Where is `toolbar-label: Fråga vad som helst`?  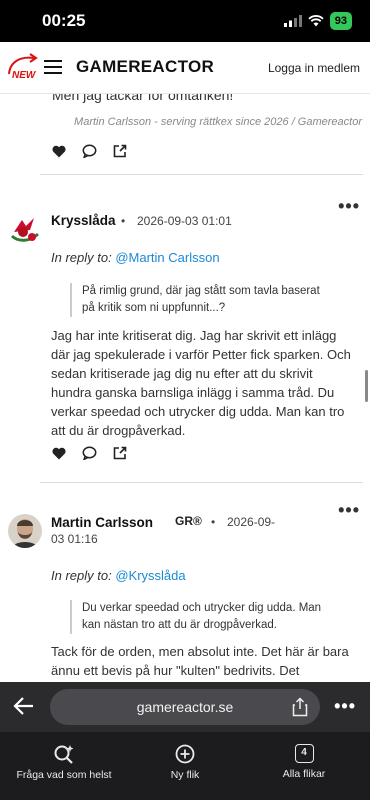 toolbar-label: Fråga vad som helst is located at coordinates (64, 775).